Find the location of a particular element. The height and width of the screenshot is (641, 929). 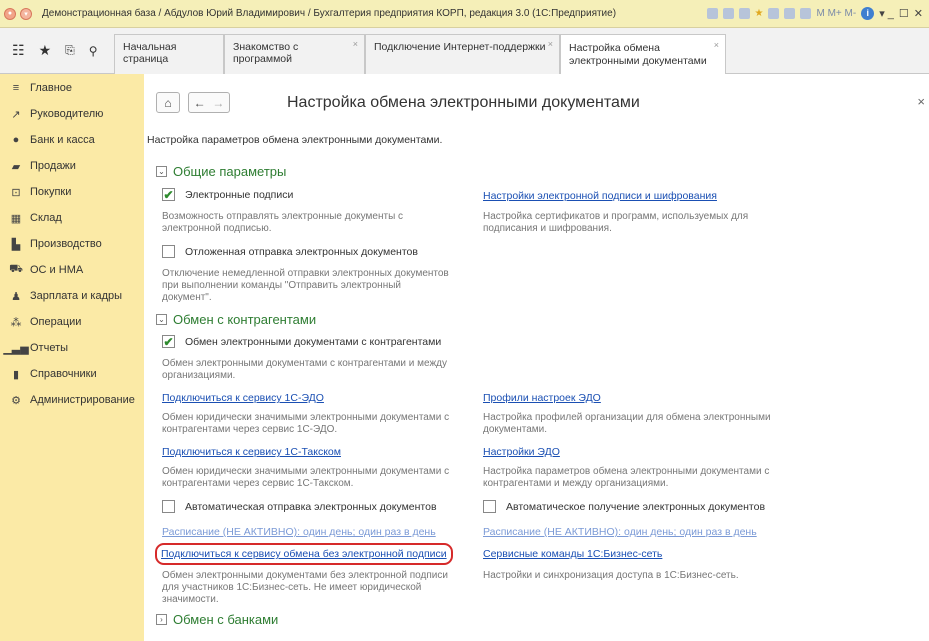

close-form-icon: × is located at coordinates (921, 101).